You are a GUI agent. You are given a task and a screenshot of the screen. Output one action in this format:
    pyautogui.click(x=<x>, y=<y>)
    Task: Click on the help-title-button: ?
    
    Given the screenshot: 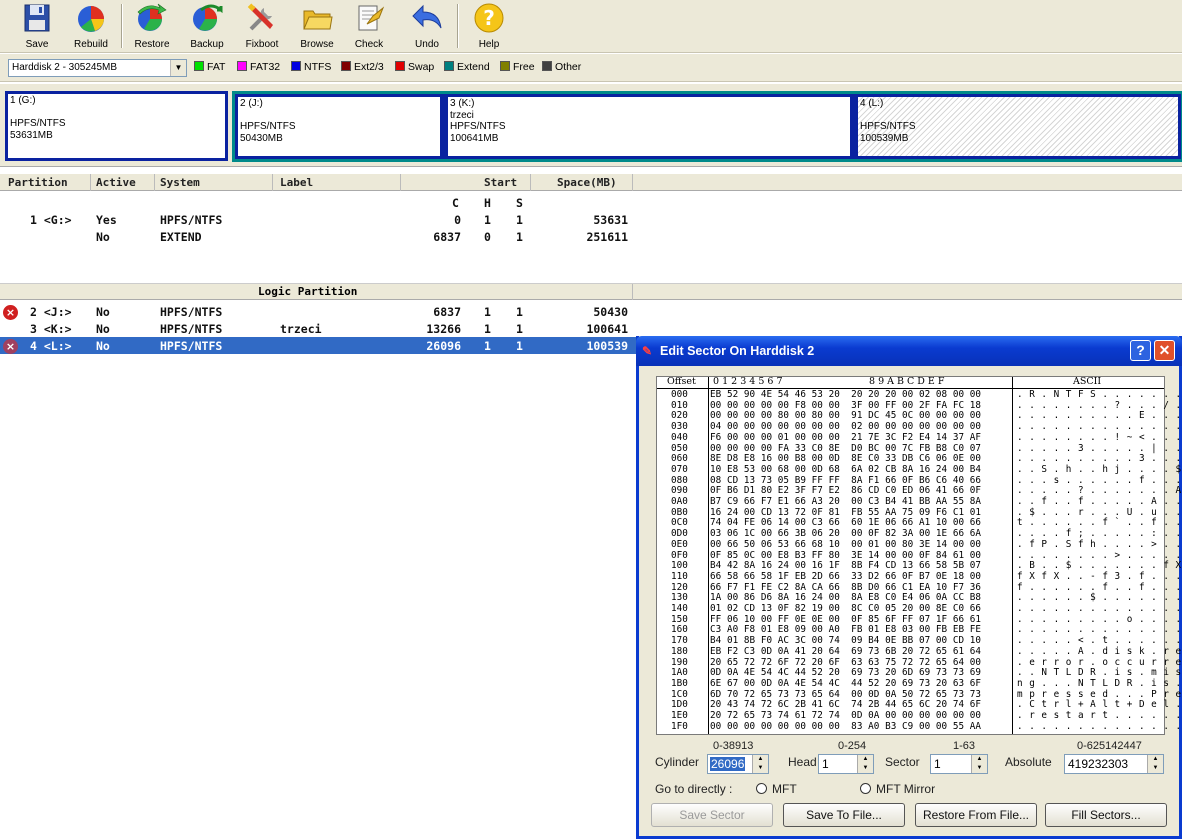 What is the action you would take?
    pyautogui.click(x=1140, y=350)
    